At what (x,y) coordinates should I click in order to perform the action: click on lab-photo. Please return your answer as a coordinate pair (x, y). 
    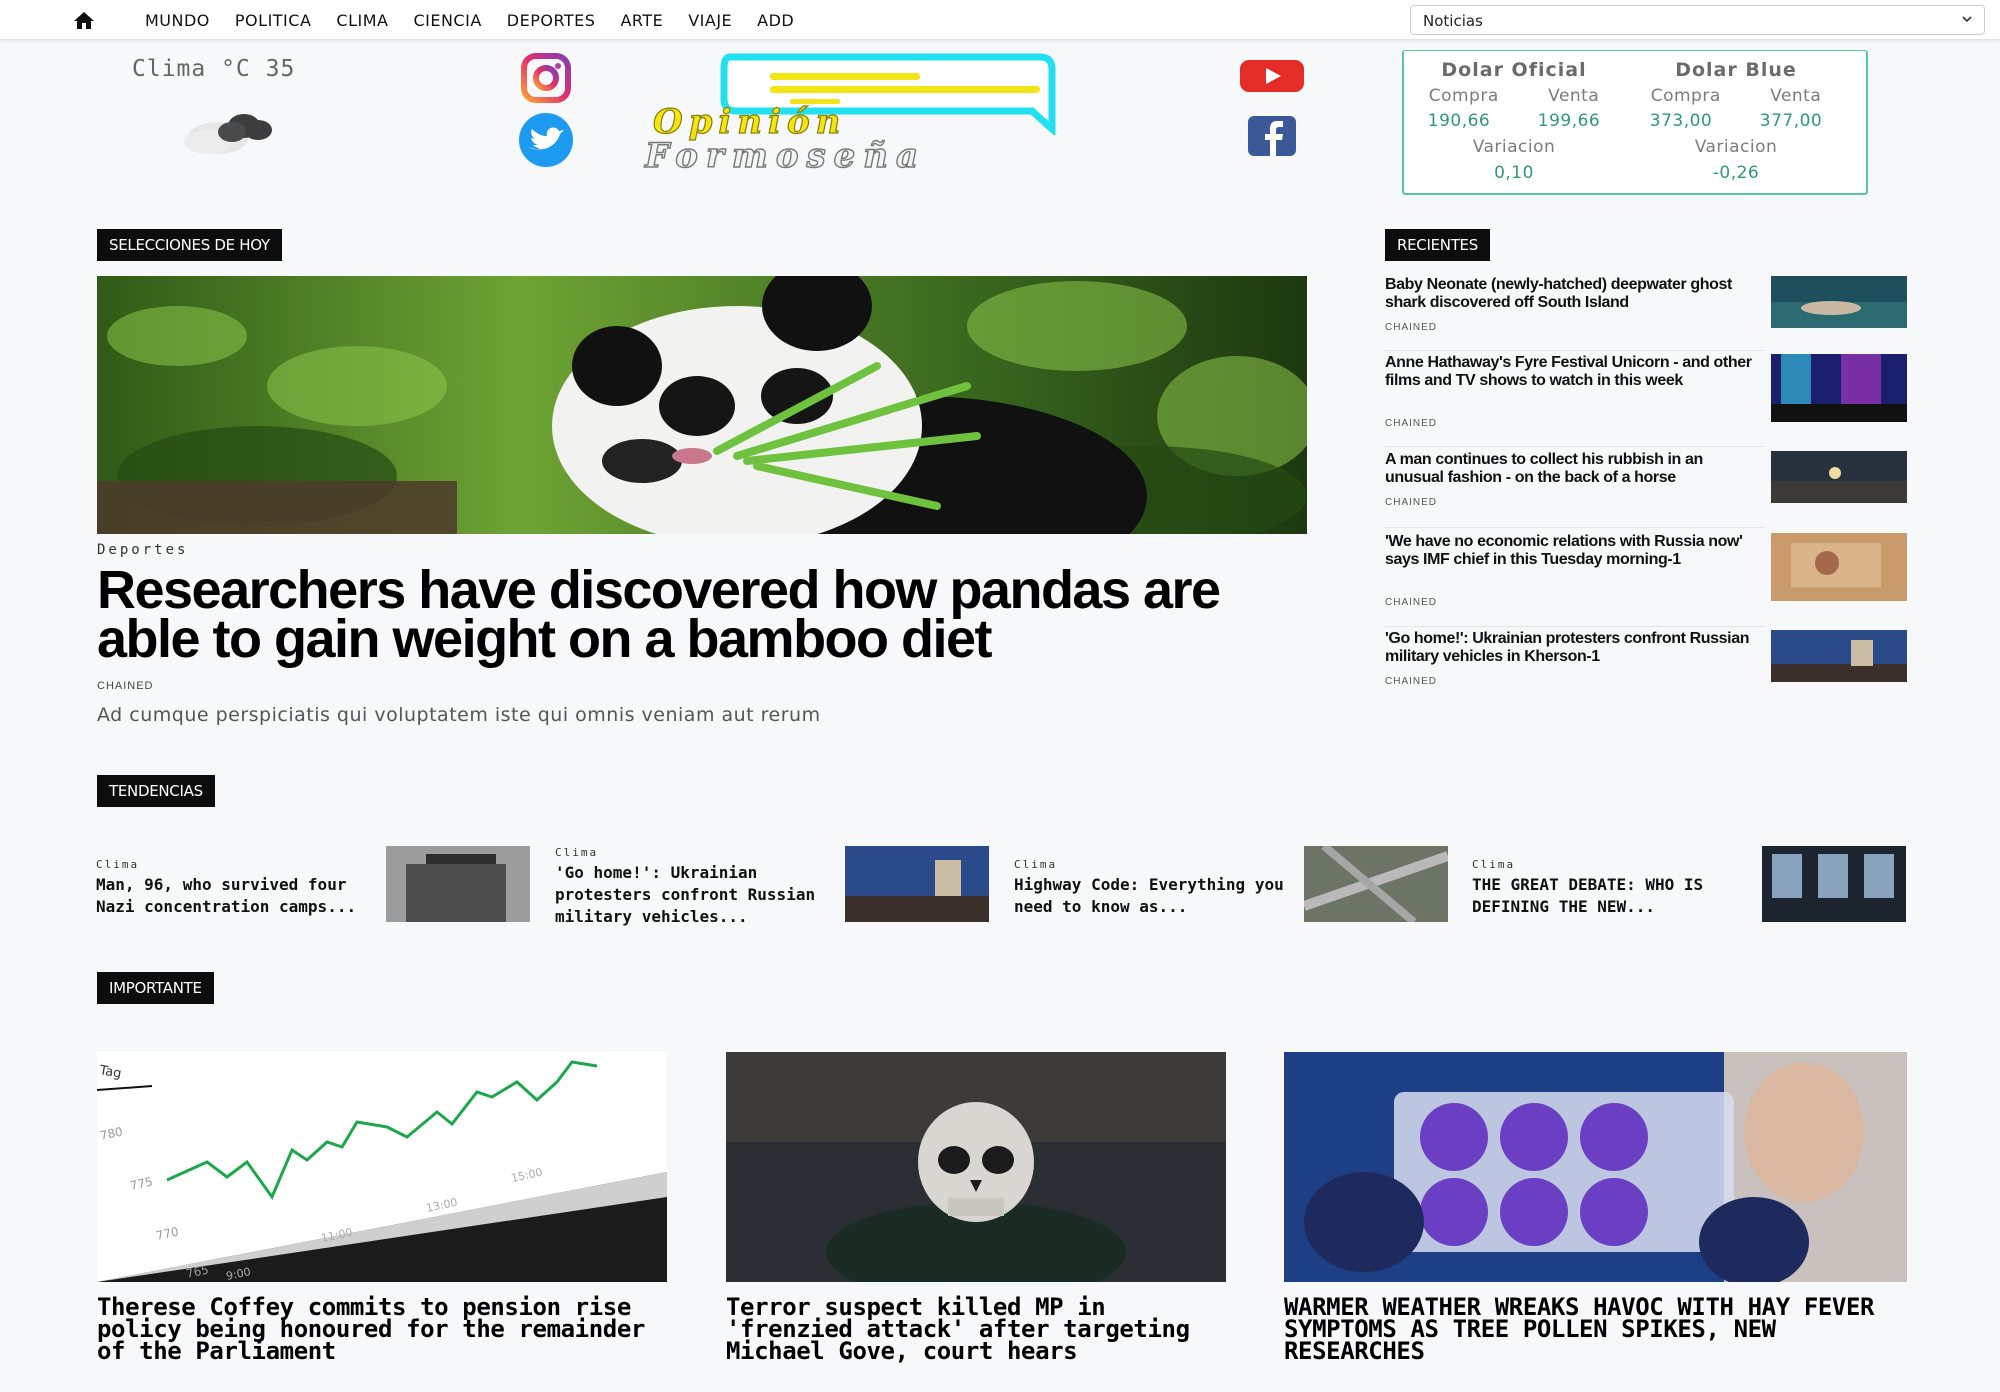
    Looking at the image, I should click on (1595, 1167).